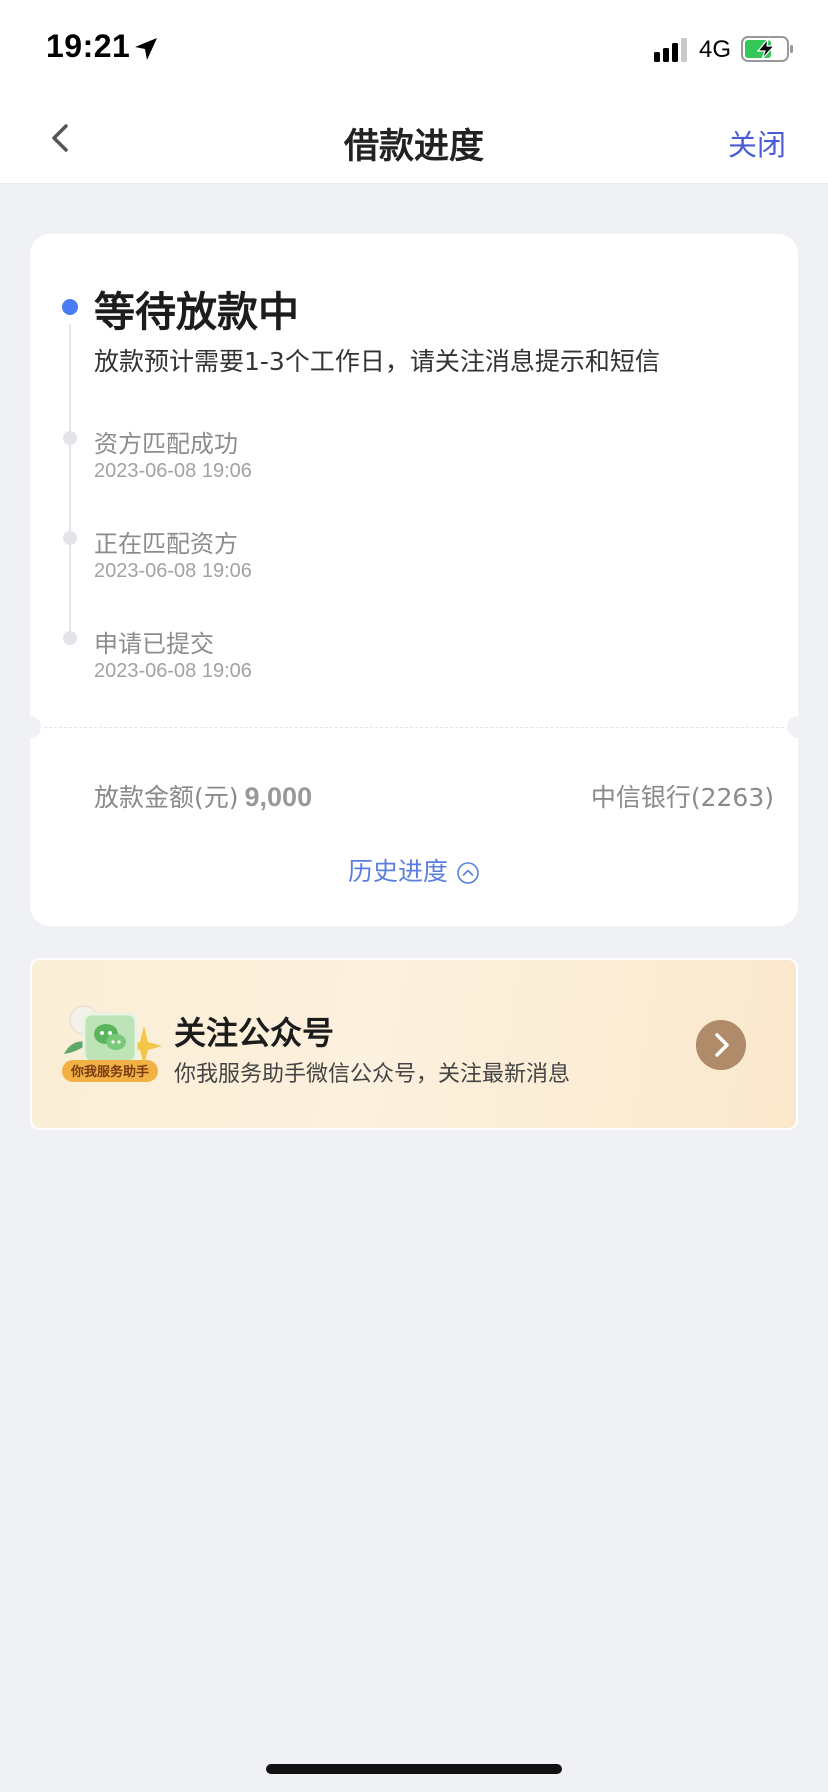 The width and height of the screenshot is (828, 1792). I want to click on history-progress-label: 历史进度, so click(397, 871).